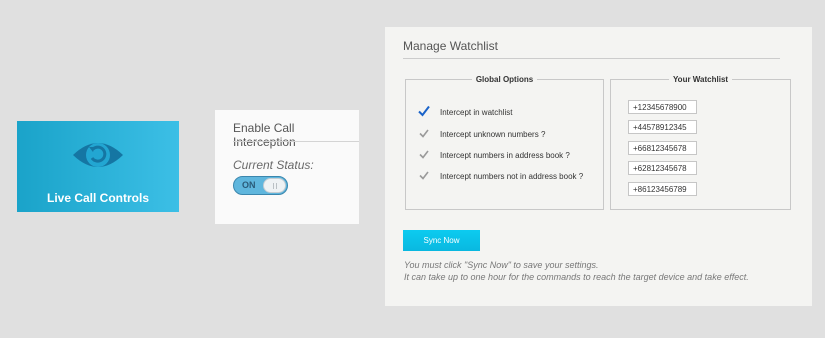 This screenshot has height=338, width=825. Describe the element at coordinates (264, 135) in the screenshot. I see `intercept-title: Enable Call Interception` at that location.